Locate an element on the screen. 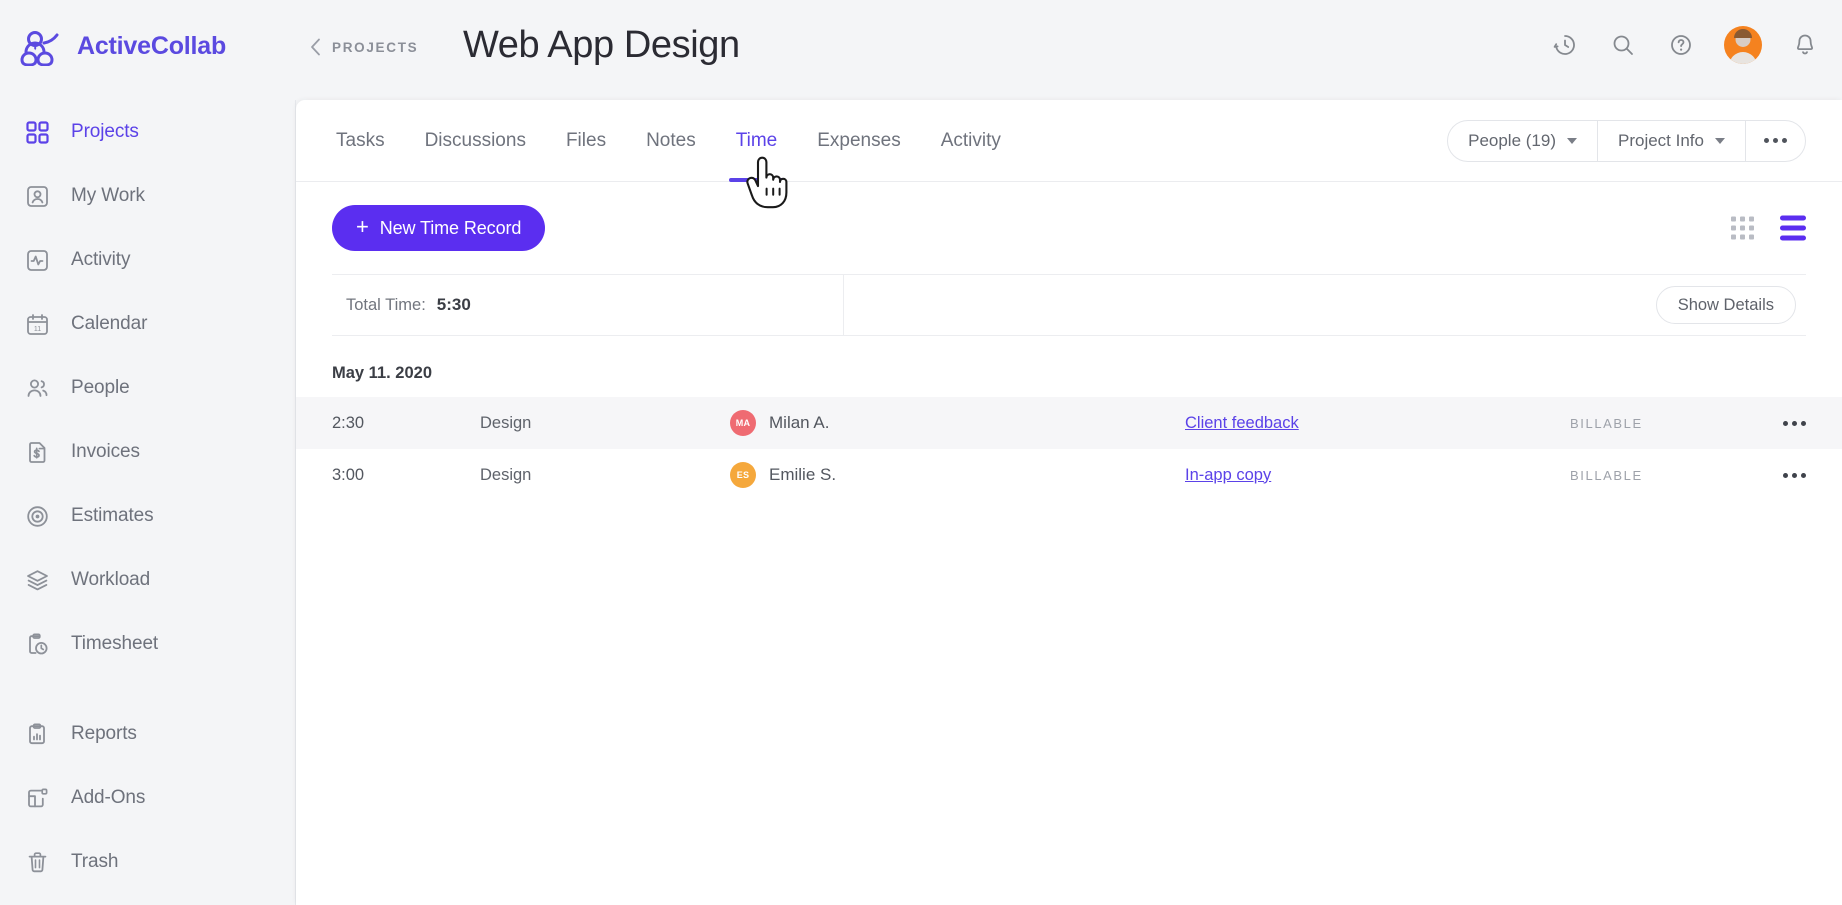 The width and height of the screenshot is (1842, 905). activecollab-logo-icon is located at coordinates (41, 46).